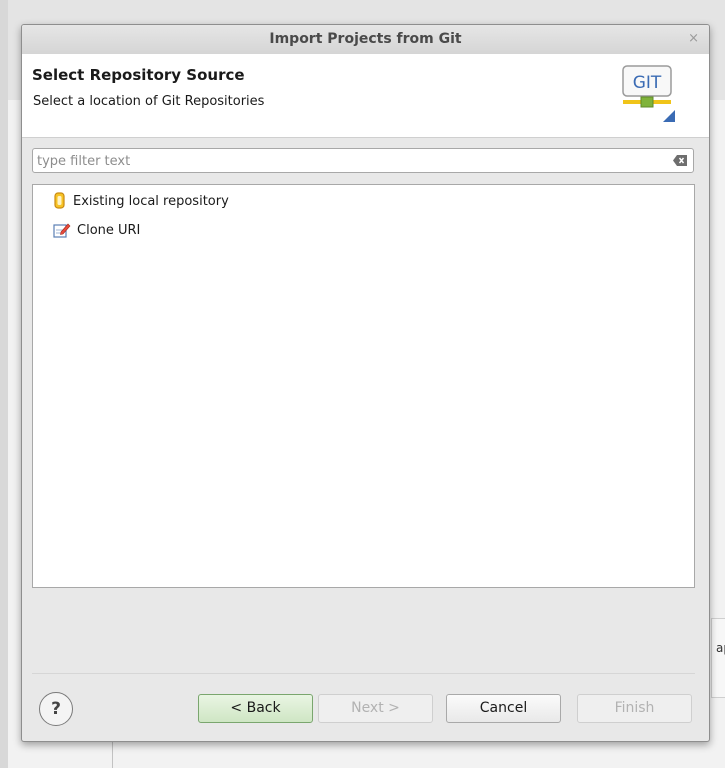 This screenshot has height=768, width=725. I want to click on help-button: ?, so click(56, 709).